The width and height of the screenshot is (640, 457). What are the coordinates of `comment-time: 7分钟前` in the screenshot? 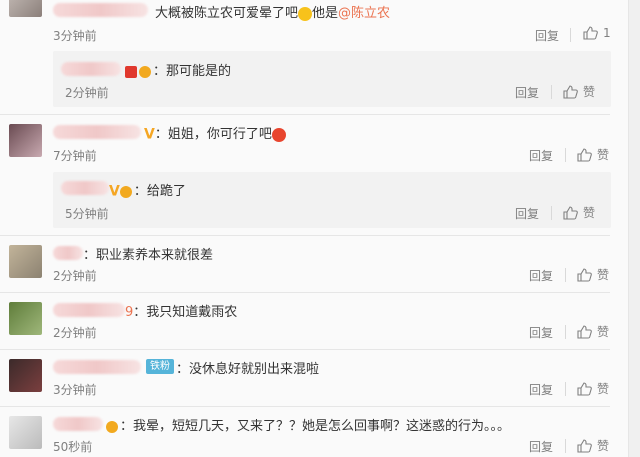 It's located at (75, 156).